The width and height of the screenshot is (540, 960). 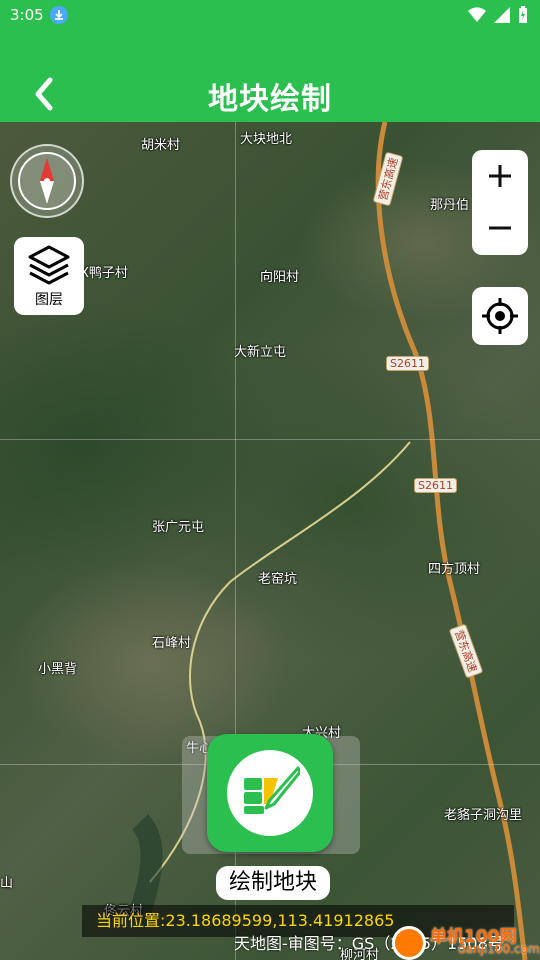 I want to click on place-label: 石峰村, so click(x=172, y=643).